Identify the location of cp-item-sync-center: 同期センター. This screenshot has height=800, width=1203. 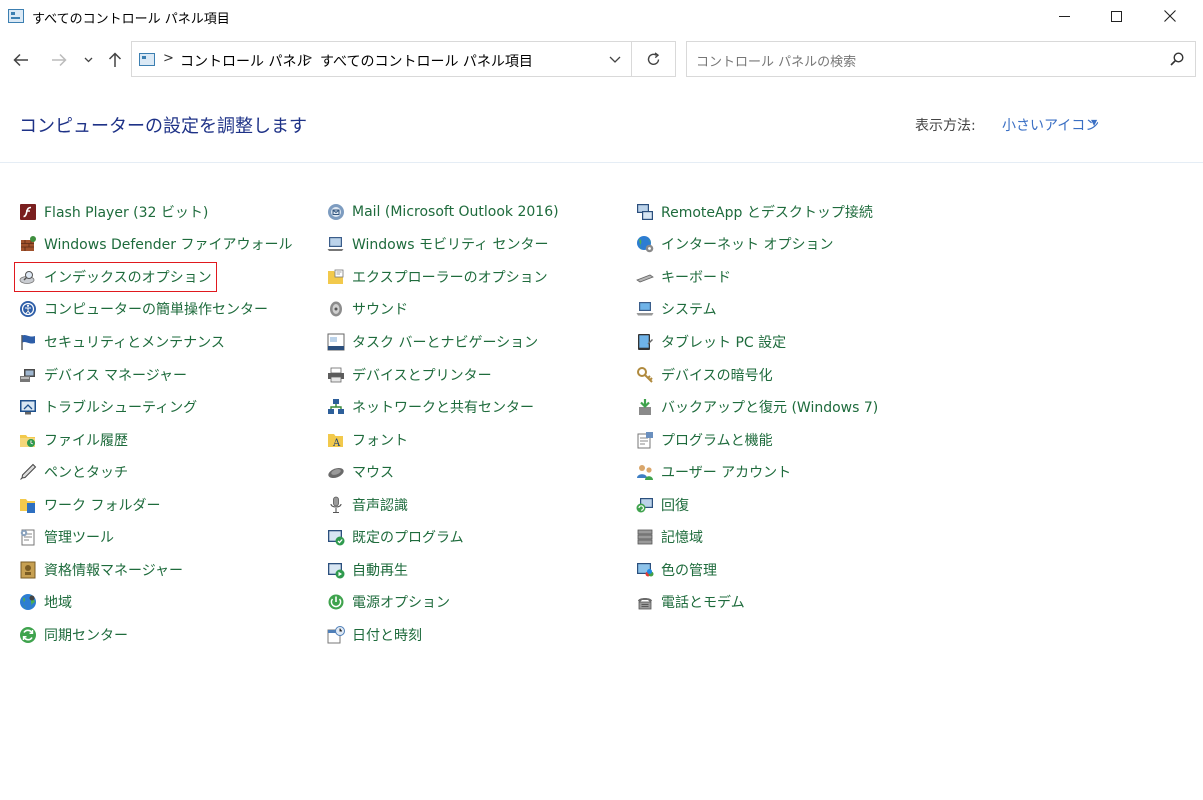
(73, 635).